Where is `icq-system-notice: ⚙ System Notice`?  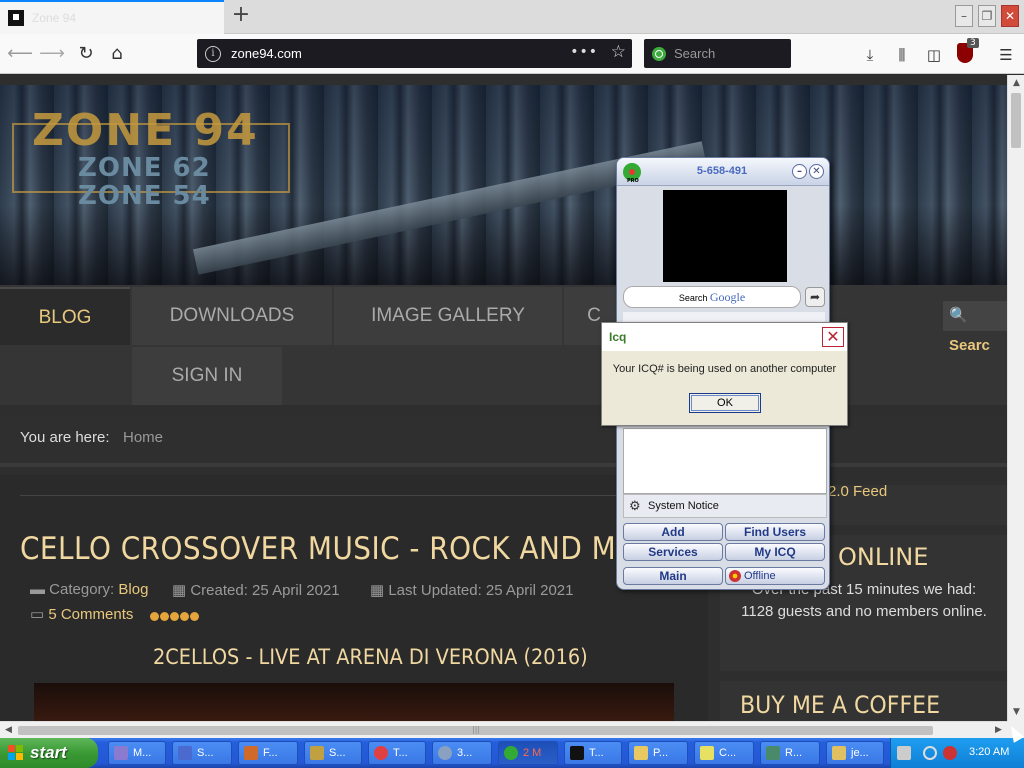 icq-system-notice: ⚙ System Notice is located at coordinates (725, 506).